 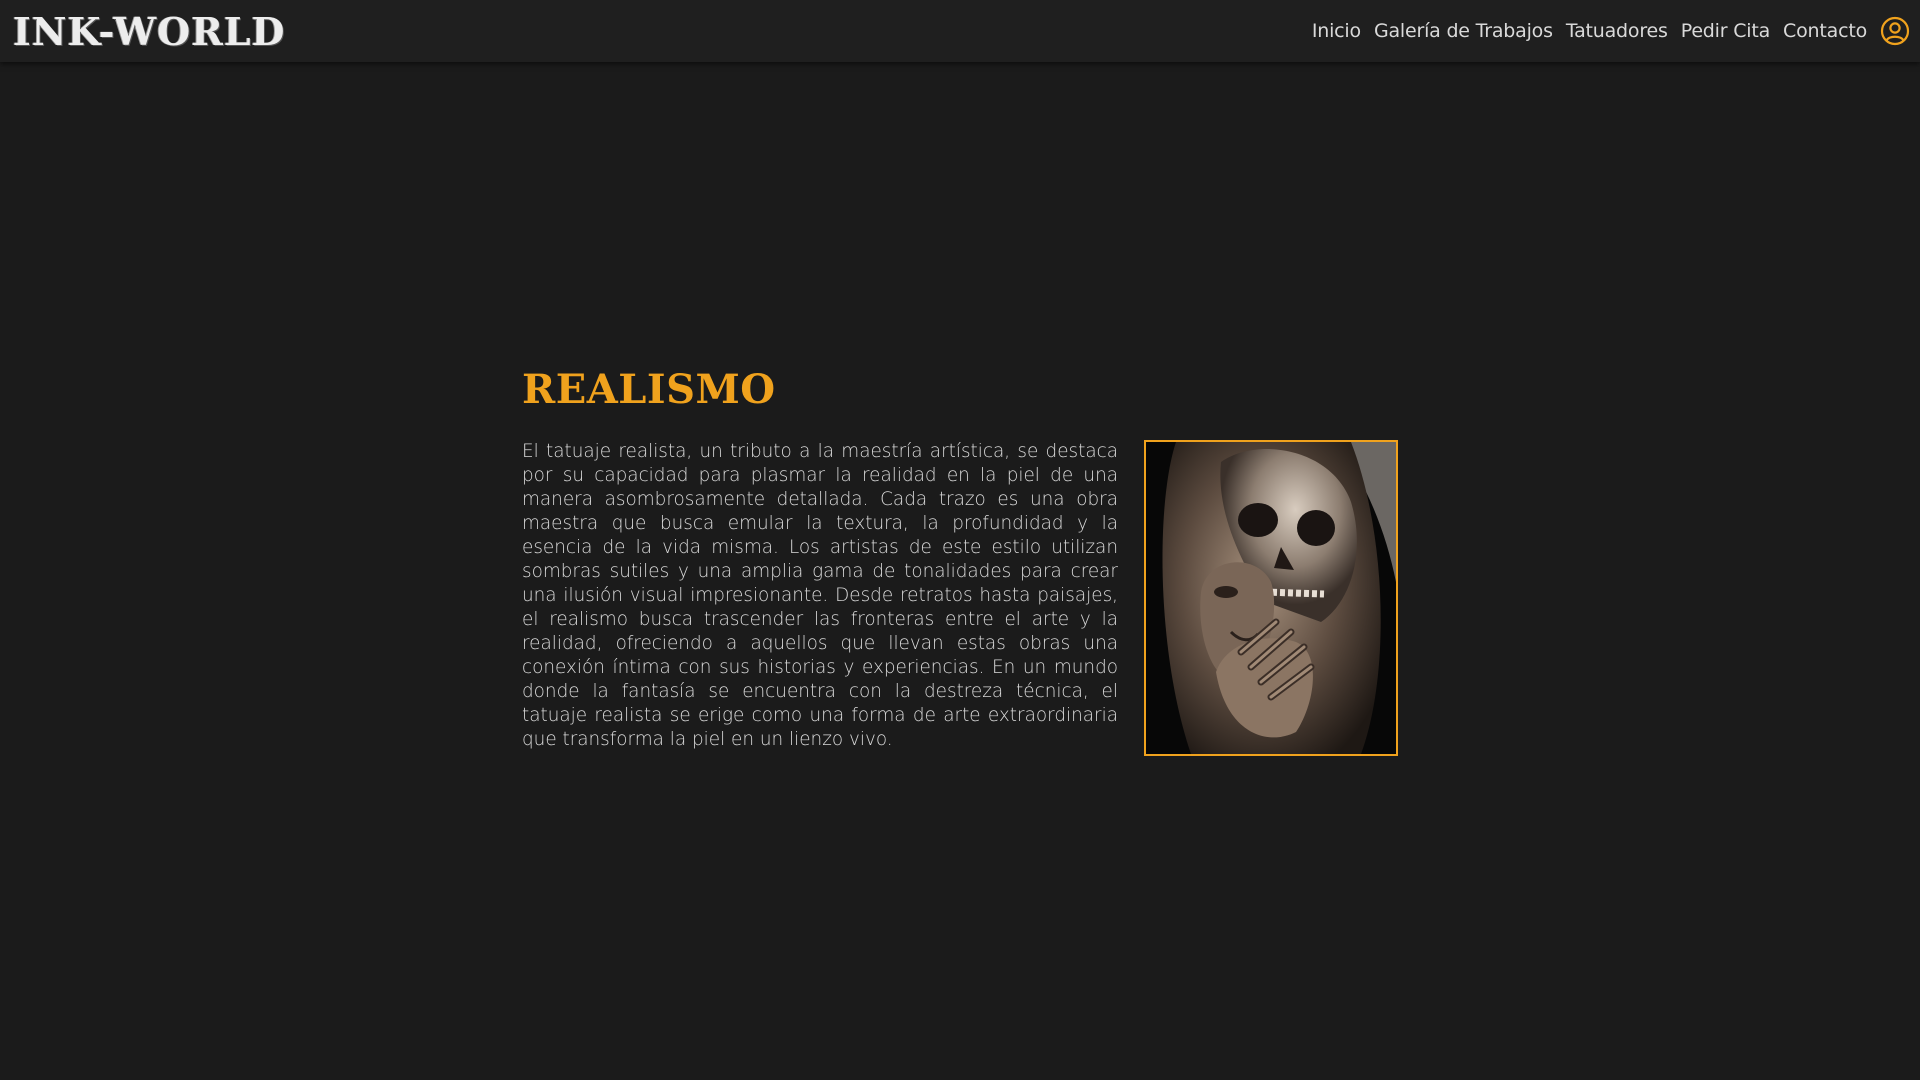 I want to click on nav-link-galeria: Galería de Trabajos, so click(x=1463, y=31).